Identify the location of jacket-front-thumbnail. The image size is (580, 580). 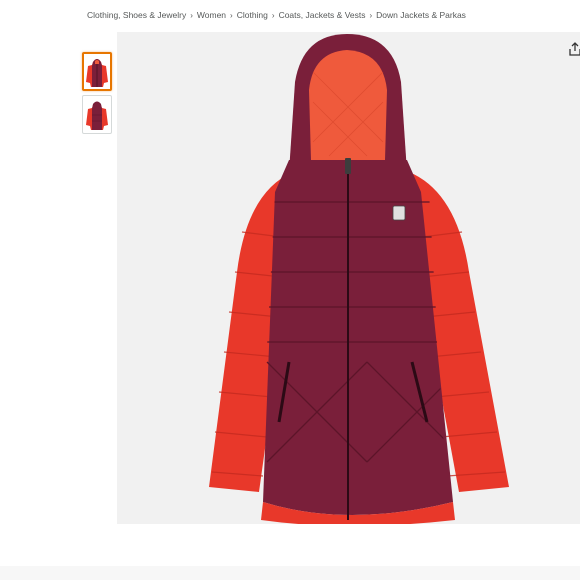
(97, 72).